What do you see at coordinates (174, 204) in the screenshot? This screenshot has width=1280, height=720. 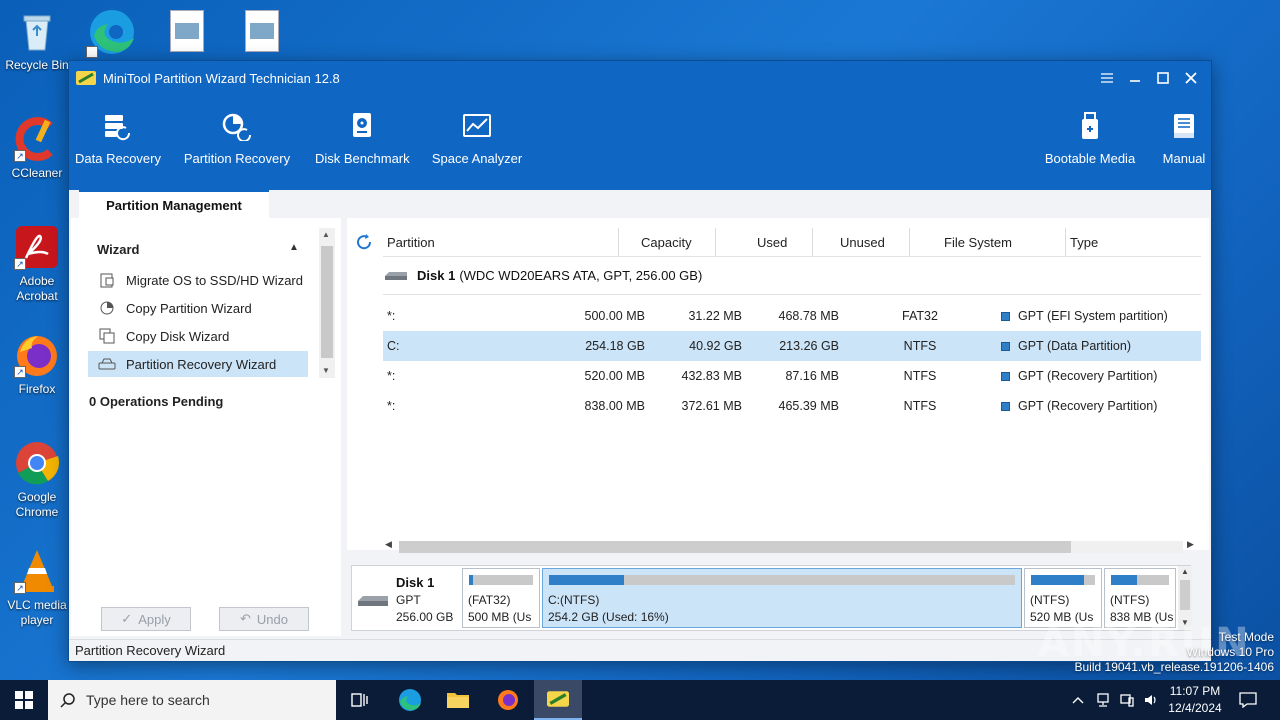 I see `tab-partition-management: Partition Management` at bounding box center [174, 204].